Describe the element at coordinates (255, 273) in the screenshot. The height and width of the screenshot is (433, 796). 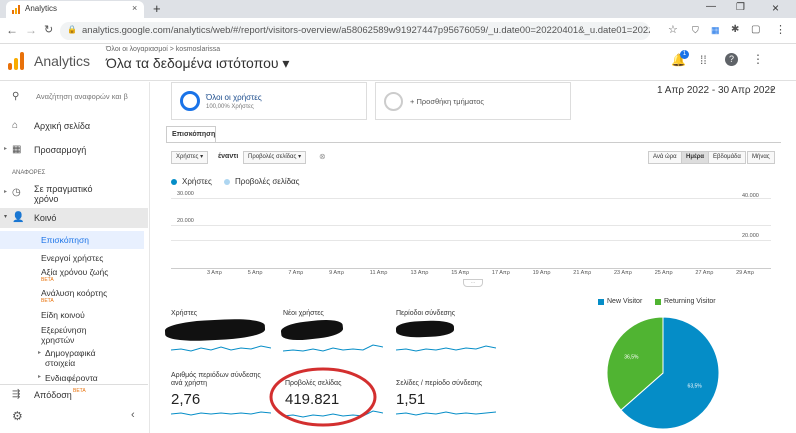
I see `x-axis-tick: 5 Απρ` at that location.